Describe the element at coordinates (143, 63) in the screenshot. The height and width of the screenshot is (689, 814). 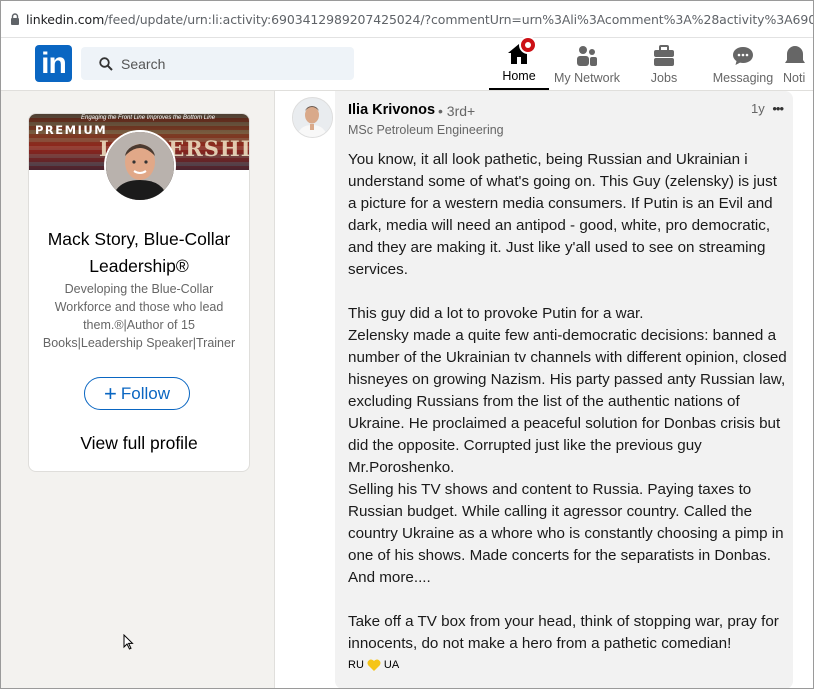
I see `search-placeholder: Search` at that location.